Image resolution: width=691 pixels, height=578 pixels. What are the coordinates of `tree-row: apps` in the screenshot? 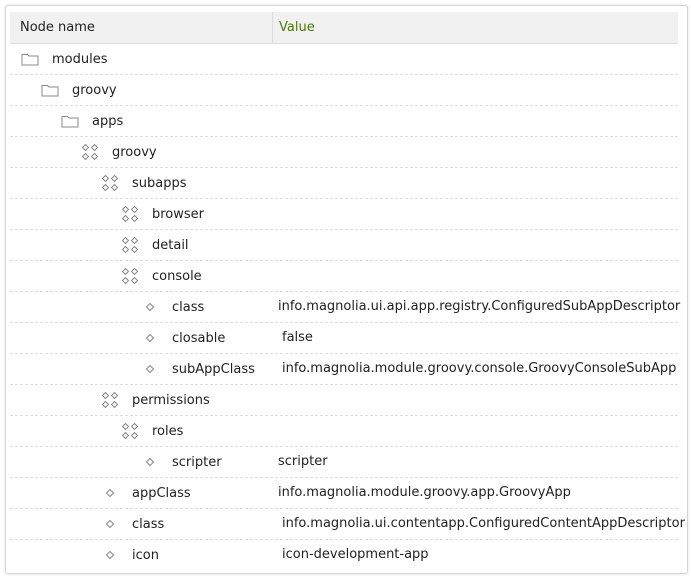 It's located at (344, 121).